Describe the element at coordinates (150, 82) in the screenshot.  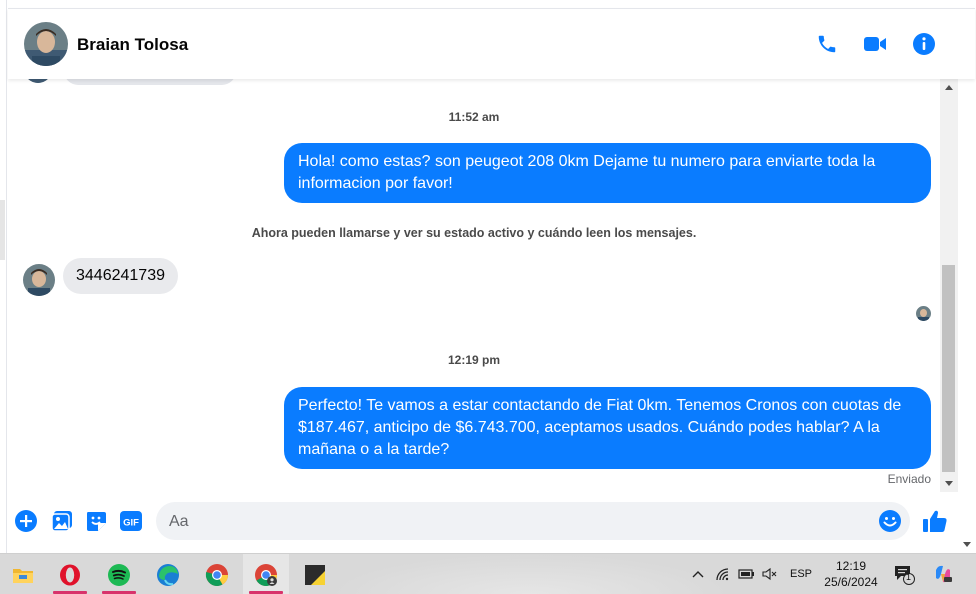
I see `previous-message-bubble` at that location.